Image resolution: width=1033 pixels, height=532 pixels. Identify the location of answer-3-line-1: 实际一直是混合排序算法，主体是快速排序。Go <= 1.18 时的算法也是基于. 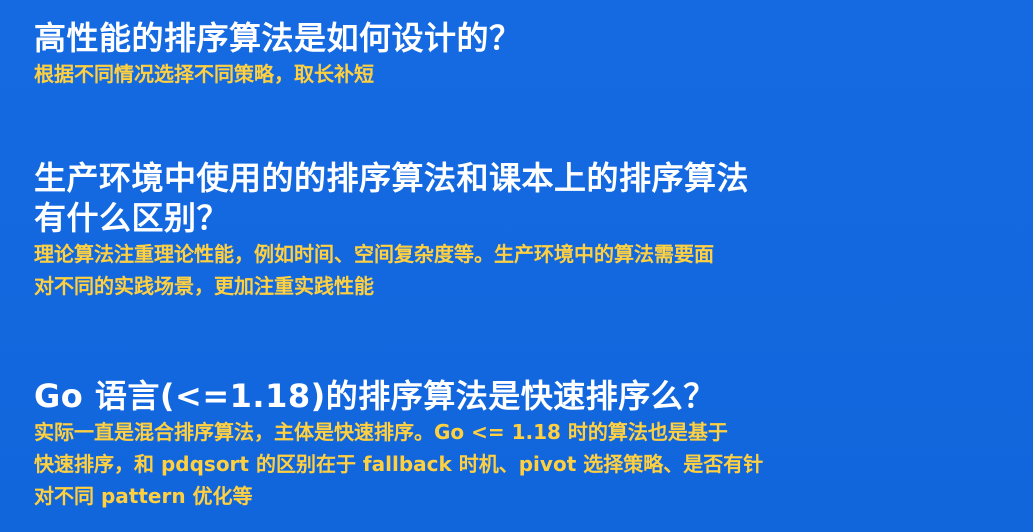
(381, 432).